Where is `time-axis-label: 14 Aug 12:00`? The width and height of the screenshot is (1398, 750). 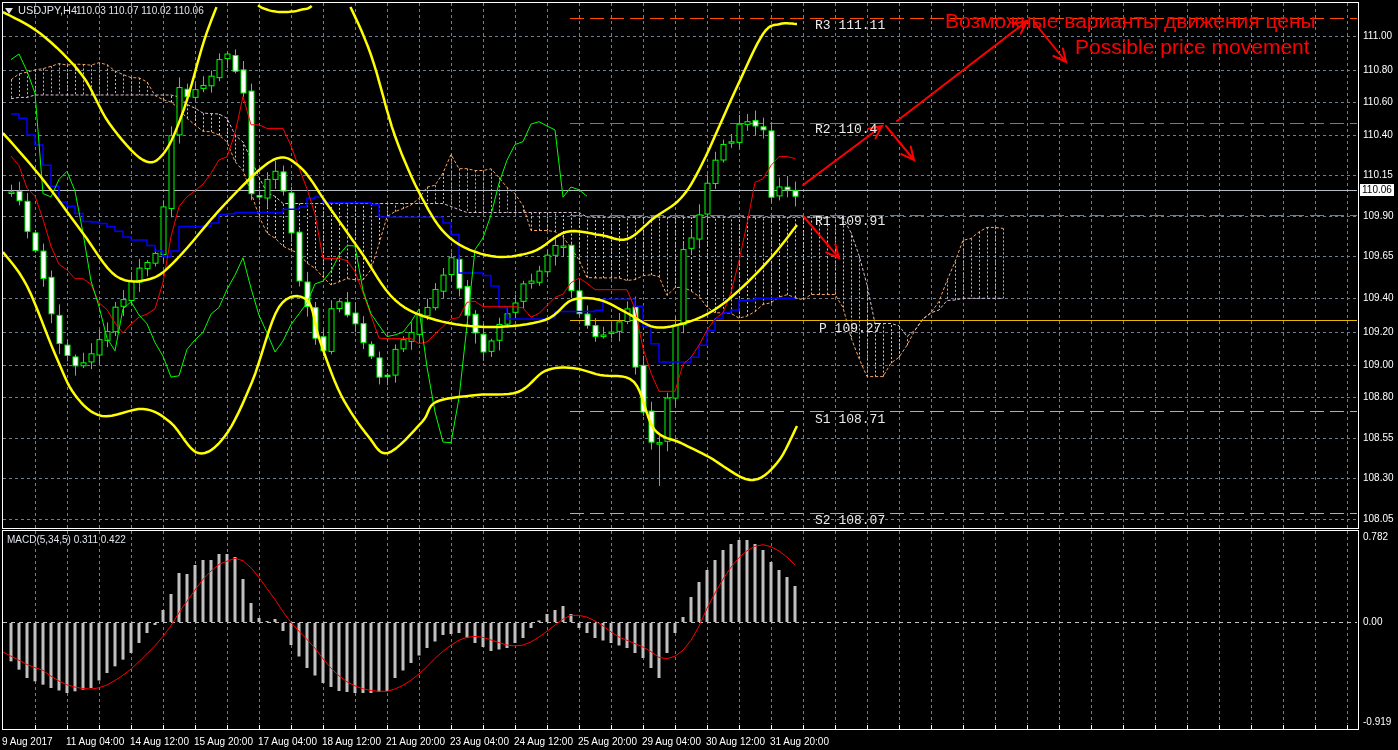 time-axis-label: 14 Aug 12:00 is located at coordinates (159, 741).